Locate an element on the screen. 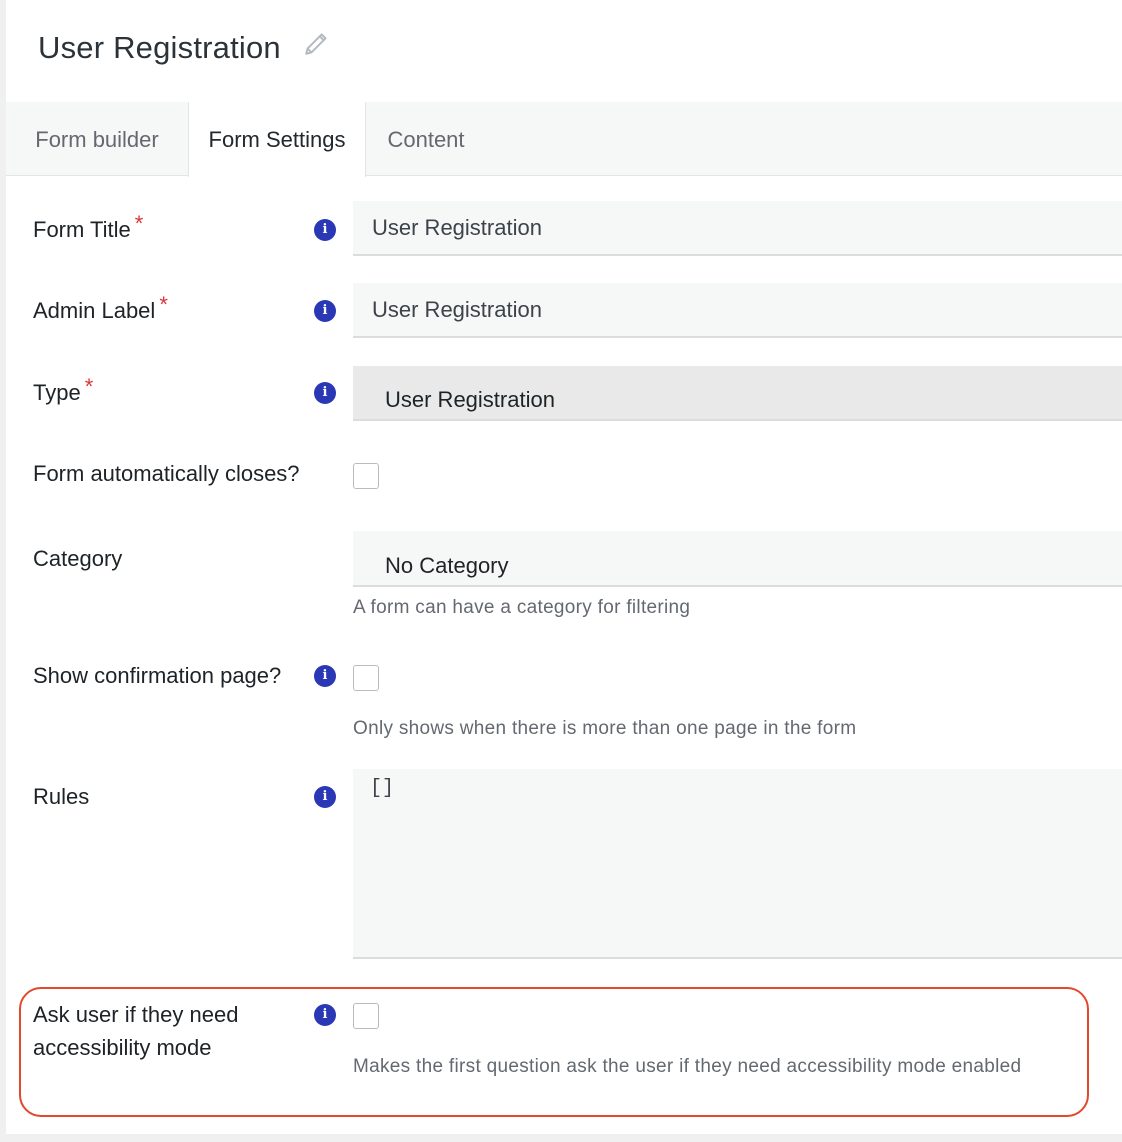  highlight-outline is located at coordinates (554, 1052).